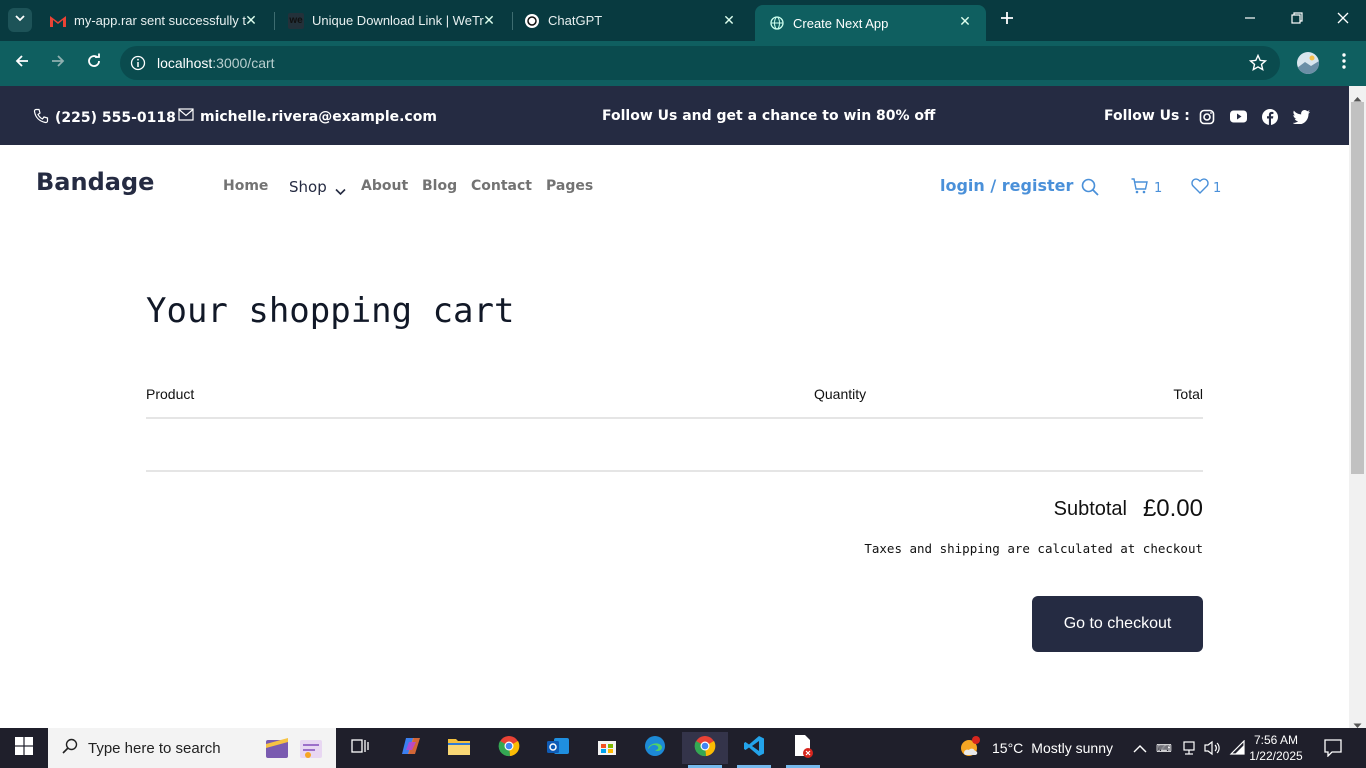 This screenshot has height=768, width=1366. What do you see at coordinates (1207, 117) in the screenshot?
I see `instagram-icon` at bounding box center [1207, 117].